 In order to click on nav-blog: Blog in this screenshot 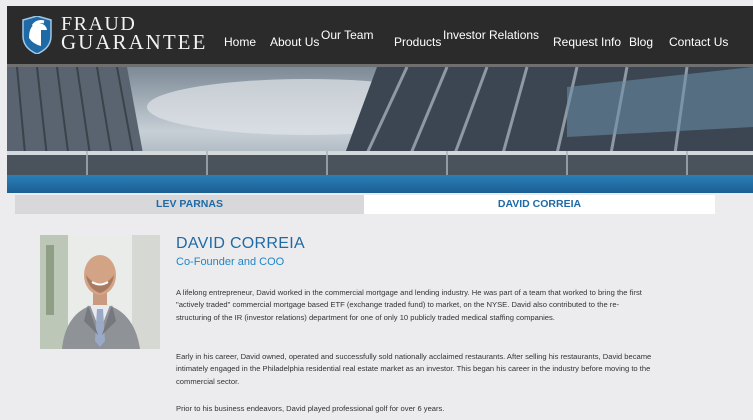, I will do `click(641, 42)`.